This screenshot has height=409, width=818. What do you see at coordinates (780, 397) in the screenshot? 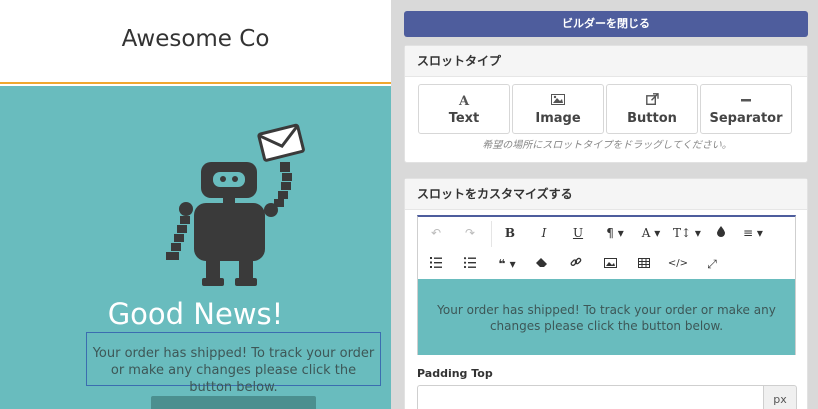
I see `padding-unit-addon: px` at bounding box center [780, 397].